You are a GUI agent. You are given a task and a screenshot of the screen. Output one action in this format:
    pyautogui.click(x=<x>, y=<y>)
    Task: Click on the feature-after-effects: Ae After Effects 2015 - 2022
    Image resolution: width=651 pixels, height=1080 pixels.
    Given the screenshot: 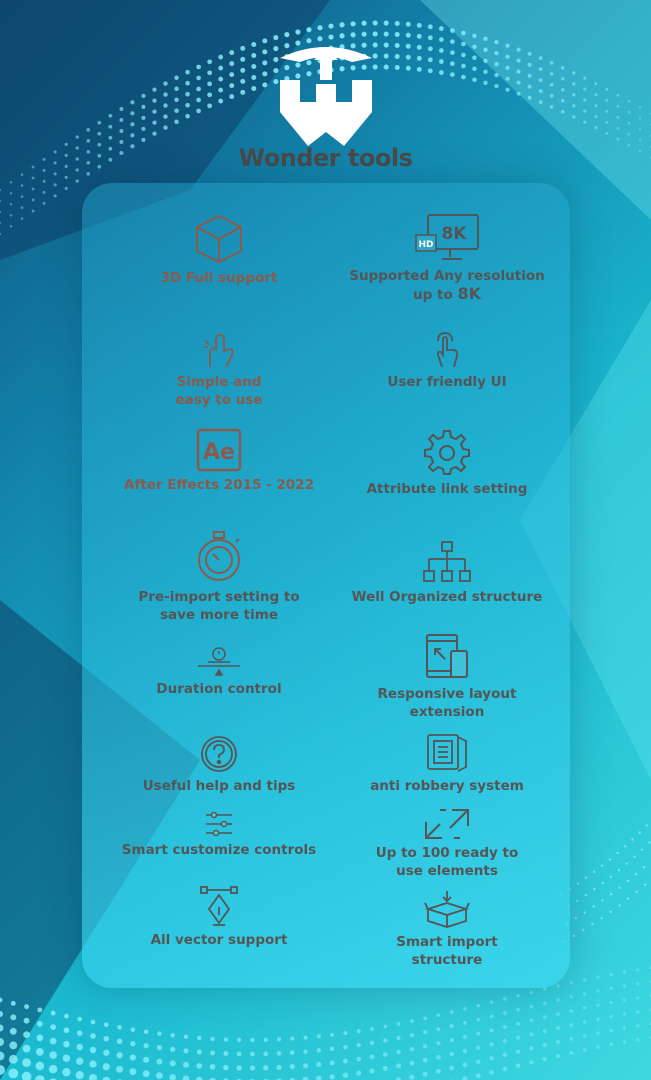 What is the action you would take?
    pyautogui.click(x=219, y=461)
    